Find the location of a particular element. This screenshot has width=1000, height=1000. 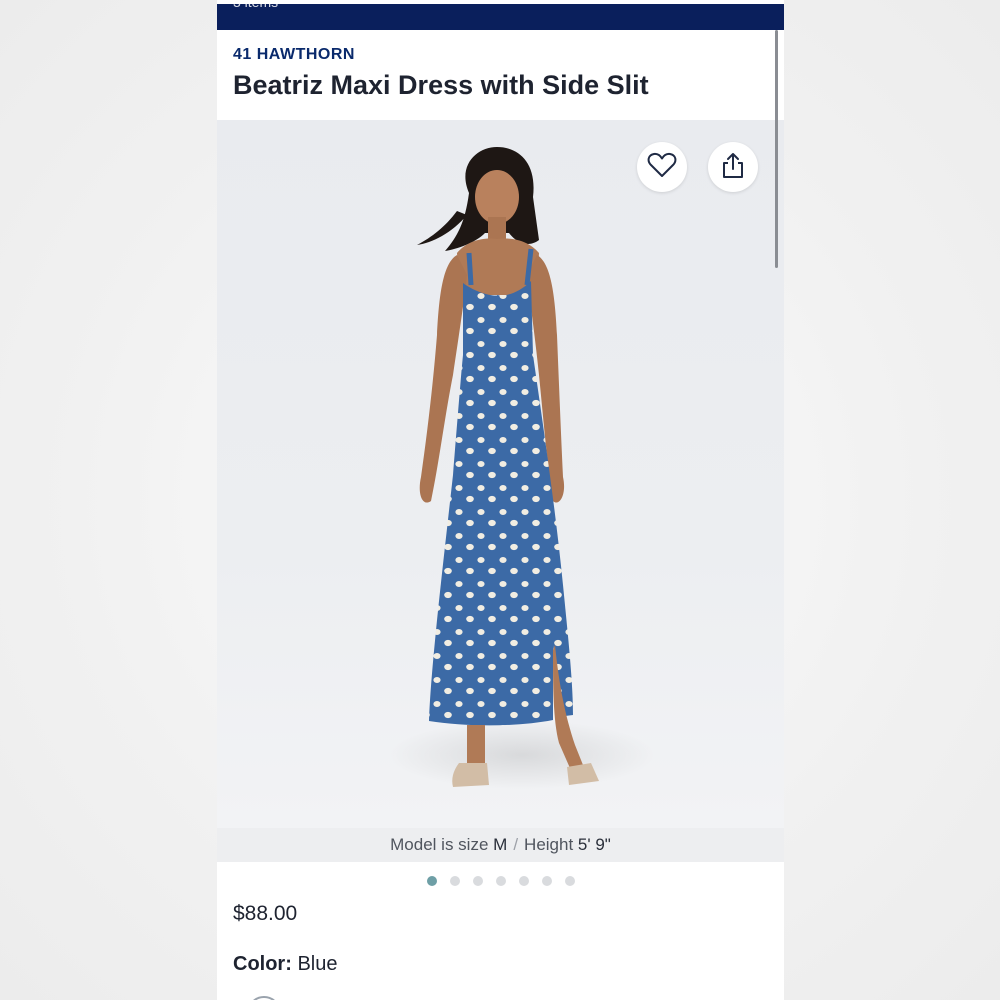

model-size-info: Model is size M / Height 5' 9" is located at coordinates (500, 845).